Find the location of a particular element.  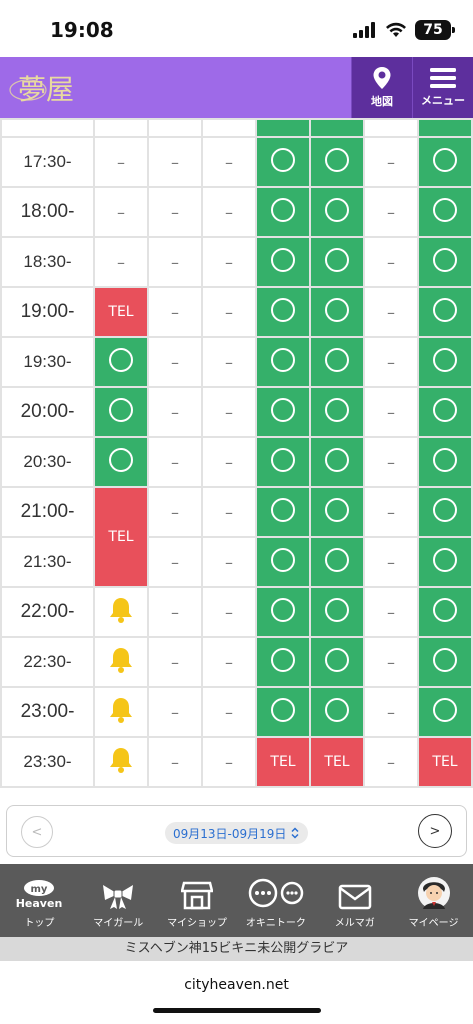

tab-label: マイページ is located at coordinates (433, 923).